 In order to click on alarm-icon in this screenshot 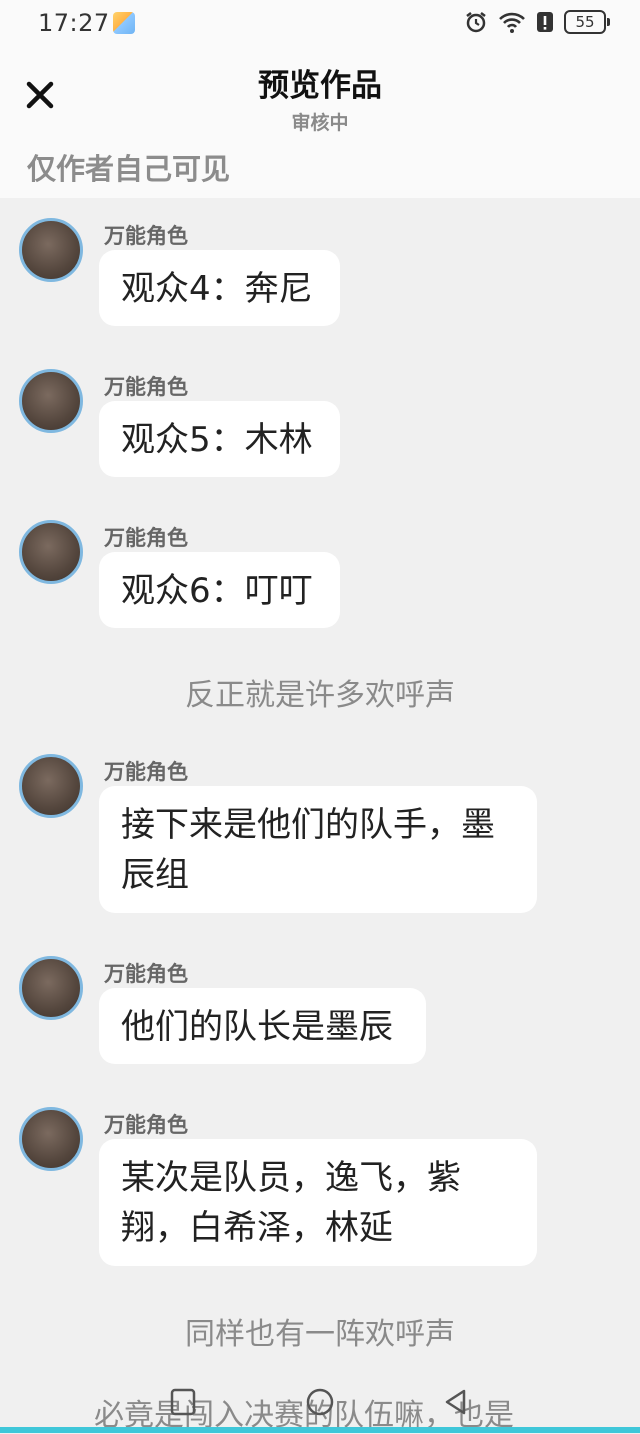, I will do `click(476, 22)`.